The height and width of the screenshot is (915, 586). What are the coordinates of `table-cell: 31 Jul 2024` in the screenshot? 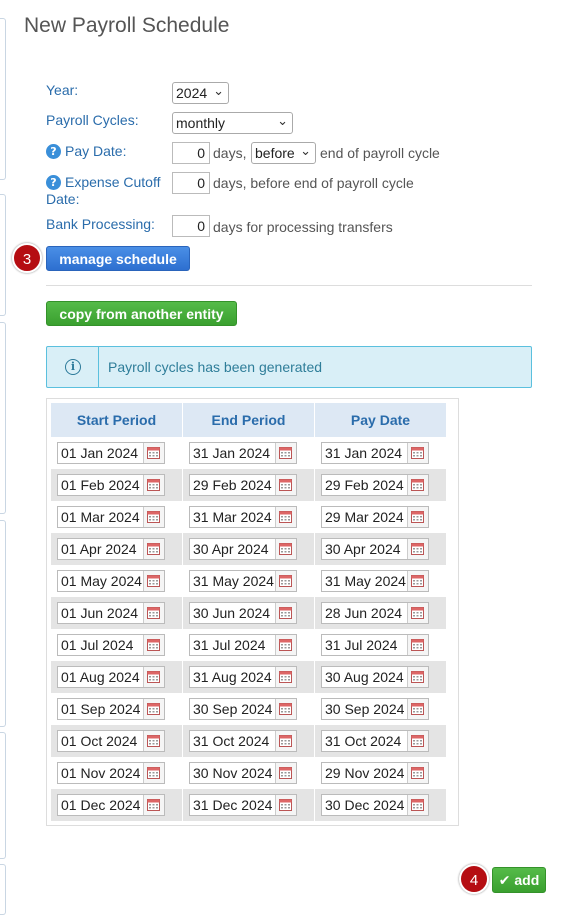 It's located at (248, 645).